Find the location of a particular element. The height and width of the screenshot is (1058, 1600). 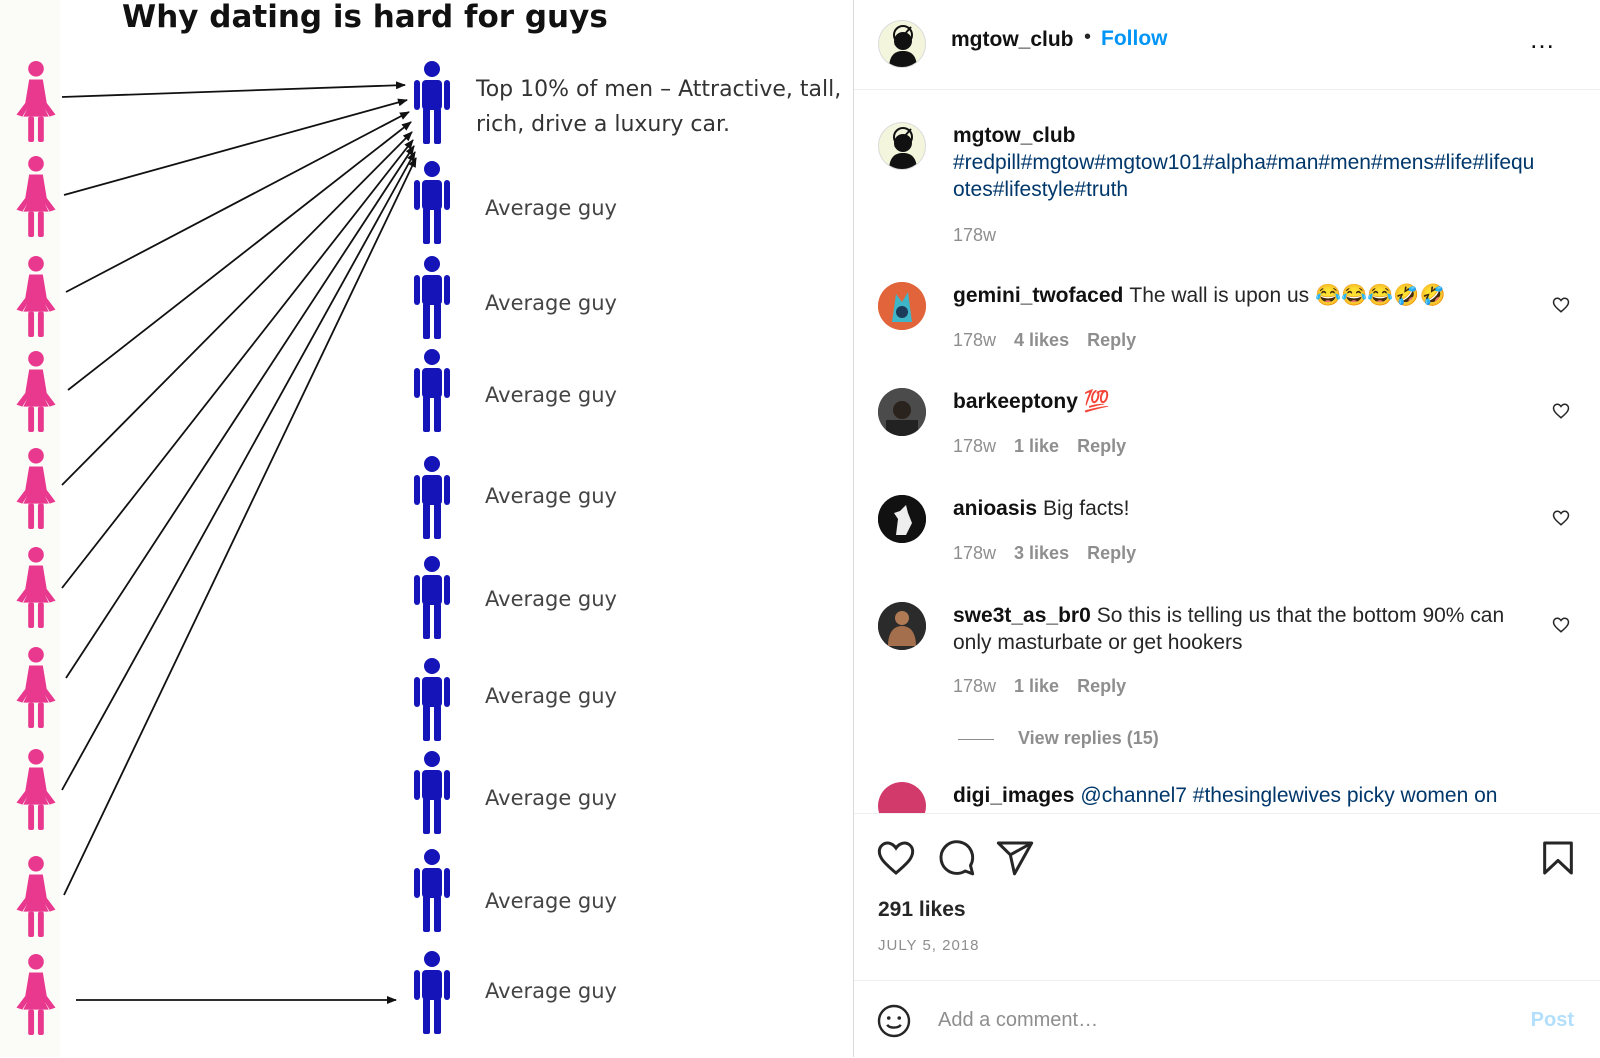

emoji-icon is located at coordinates (894, 1021).